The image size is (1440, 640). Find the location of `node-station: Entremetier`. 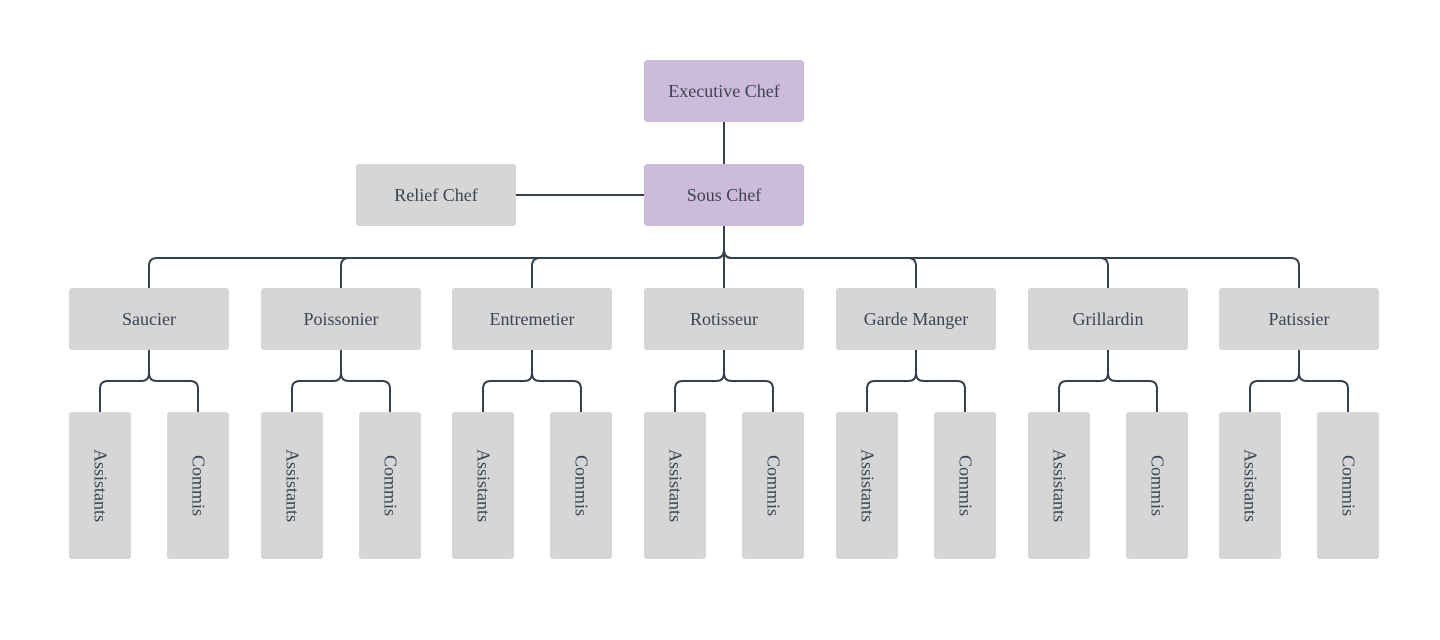

node-station: Entremetier is located at coordinates (532, 319).